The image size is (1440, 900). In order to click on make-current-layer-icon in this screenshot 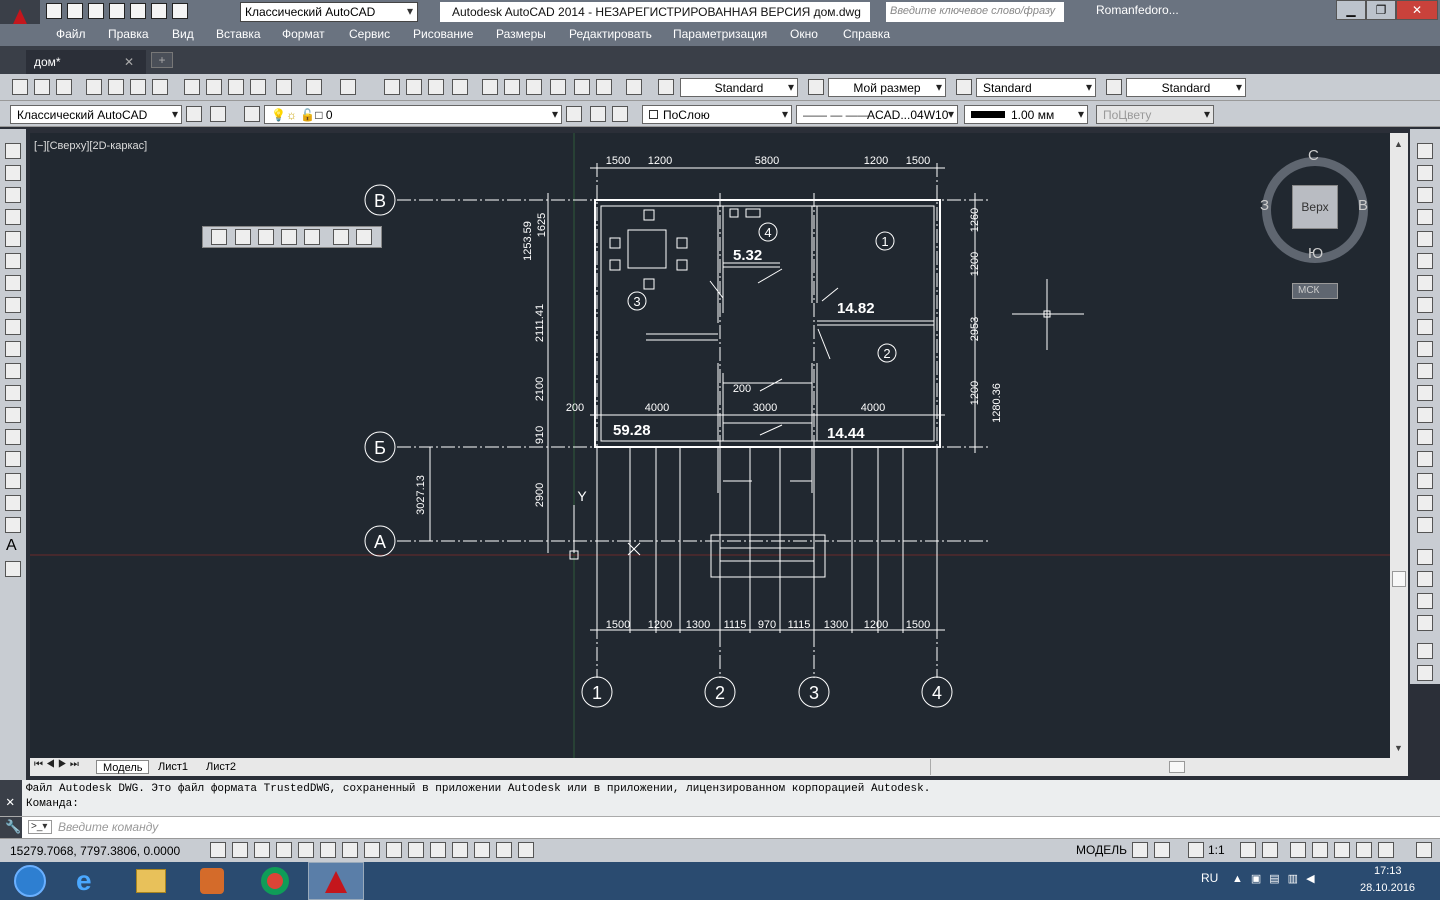, I will do `click(574, 114)`.